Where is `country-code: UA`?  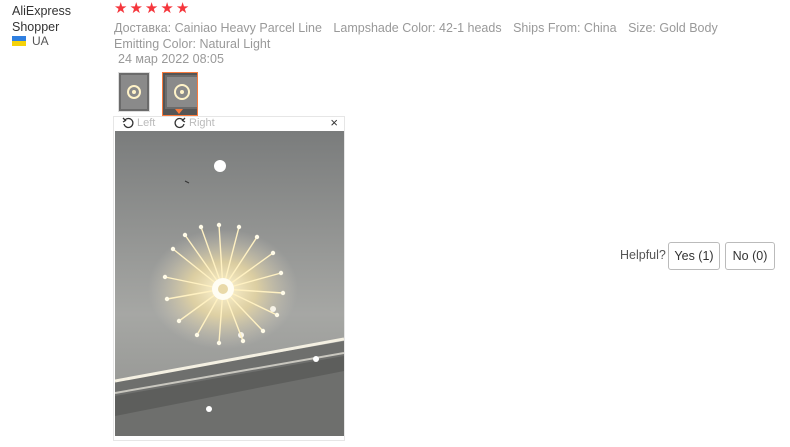
country-code: UA is located at coordinates (40, 41).